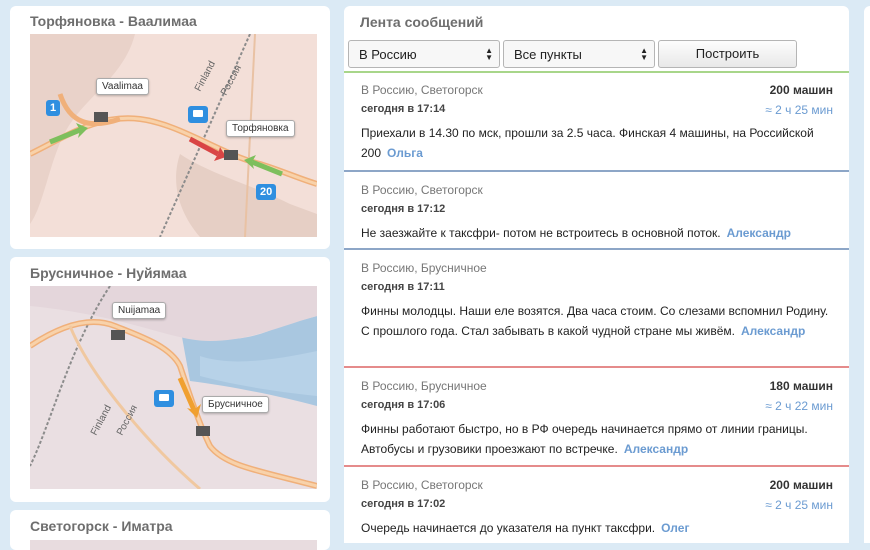 Image resolution: width=870 pixels, height=550 pixels. Describe the element at coordinates (405, 153) in the screenshot. I see `message-author: Ольга` at that location.